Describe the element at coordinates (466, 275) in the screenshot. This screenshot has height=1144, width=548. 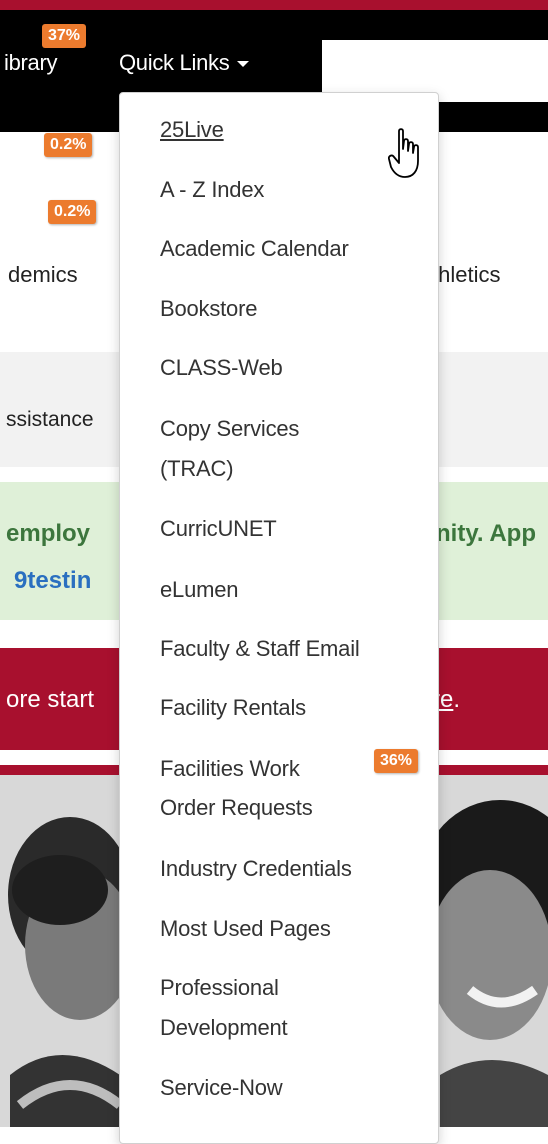
I see `nav-link-athletics: thletics` at that location.